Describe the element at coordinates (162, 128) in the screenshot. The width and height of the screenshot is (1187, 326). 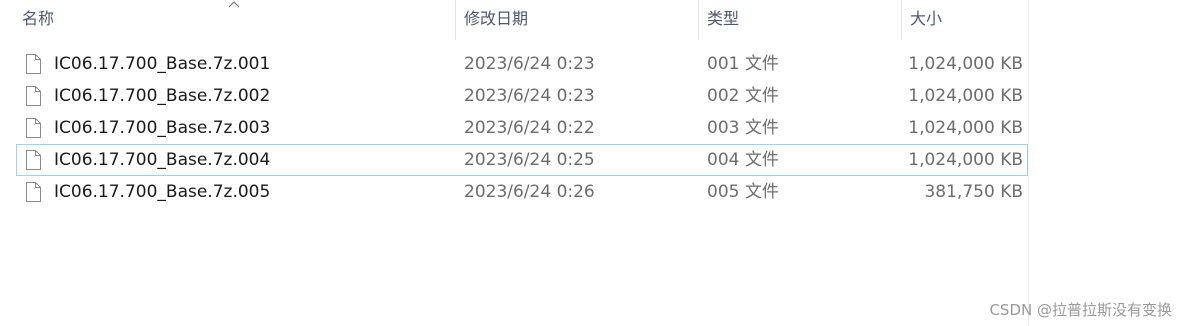
I see `file-name: IC06.17.700_Base.7z.003` at that location.